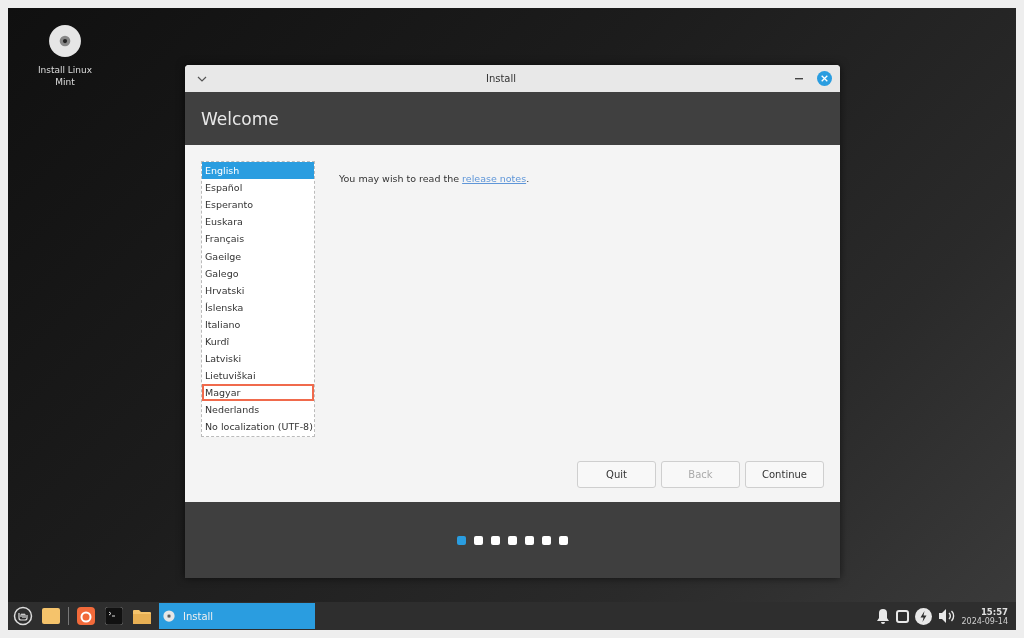  I want to click on clock-date: 2024-09-14, so click(984, 621).